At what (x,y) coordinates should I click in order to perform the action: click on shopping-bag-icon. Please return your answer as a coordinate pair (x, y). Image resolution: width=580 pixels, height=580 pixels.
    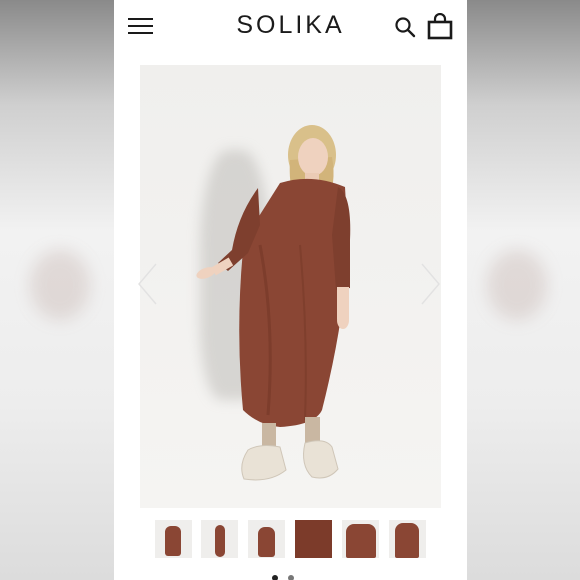
    Looking at the image, I should click on (440, 26).